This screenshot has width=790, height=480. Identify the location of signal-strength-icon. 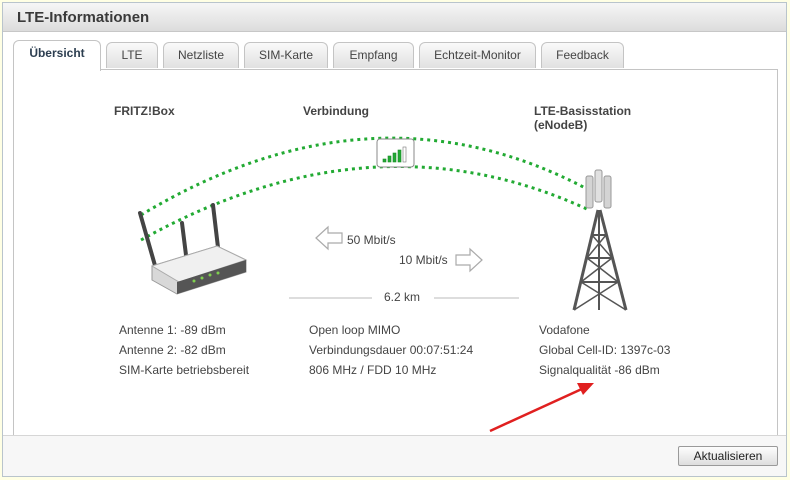
(395, 153).